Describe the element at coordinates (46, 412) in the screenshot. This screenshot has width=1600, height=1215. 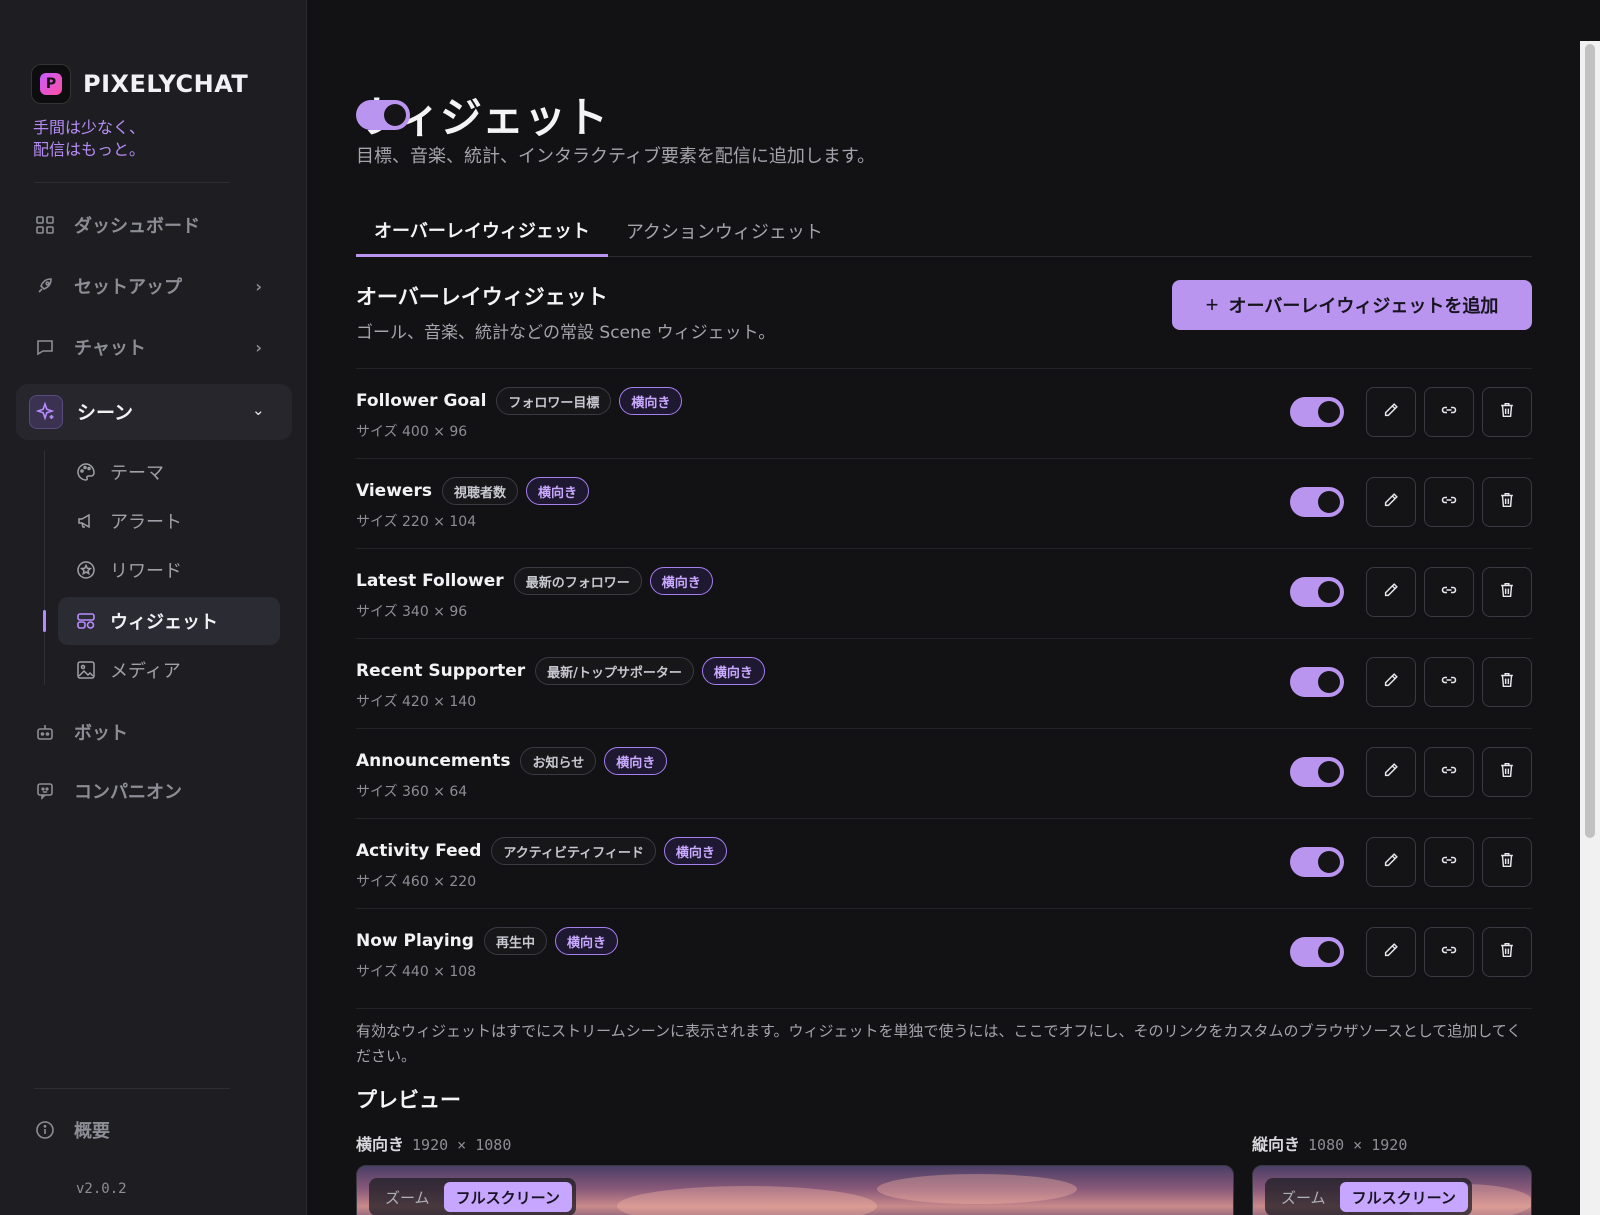
I see `sparkle-icon` at that location.